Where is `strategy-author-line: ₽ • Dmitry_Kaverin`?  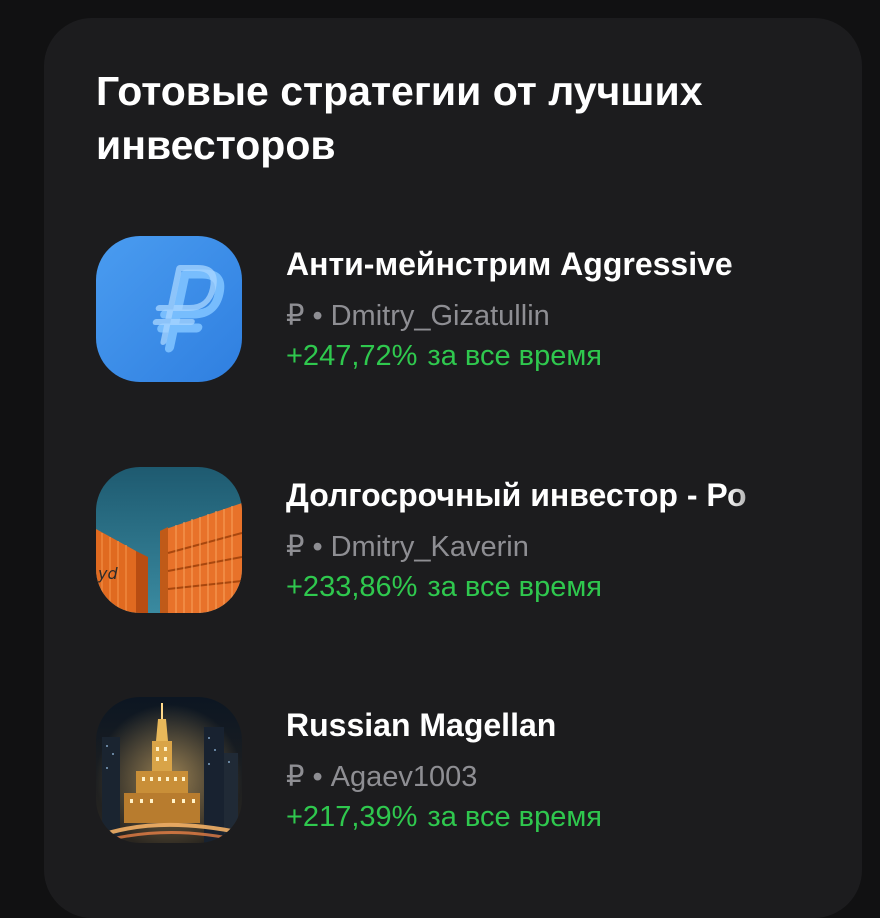 strategy-author-line: ₽ • Dmitry_Kaverin is located at coordinates (407, 547).